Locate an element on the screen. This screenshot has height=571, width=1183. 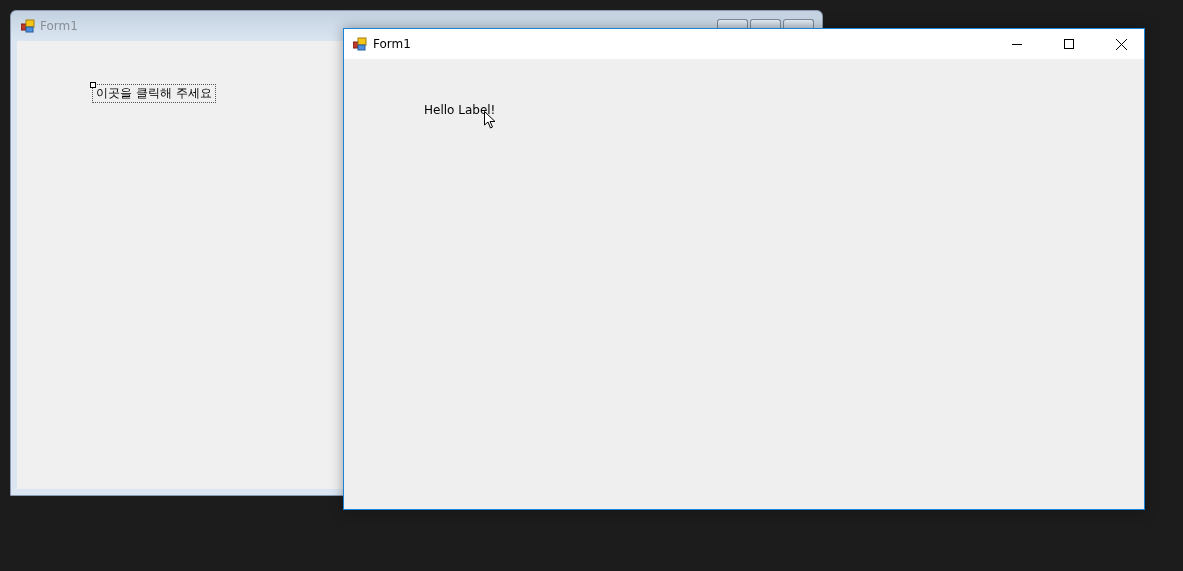
minimize-button is located at coordinates (732, 23).